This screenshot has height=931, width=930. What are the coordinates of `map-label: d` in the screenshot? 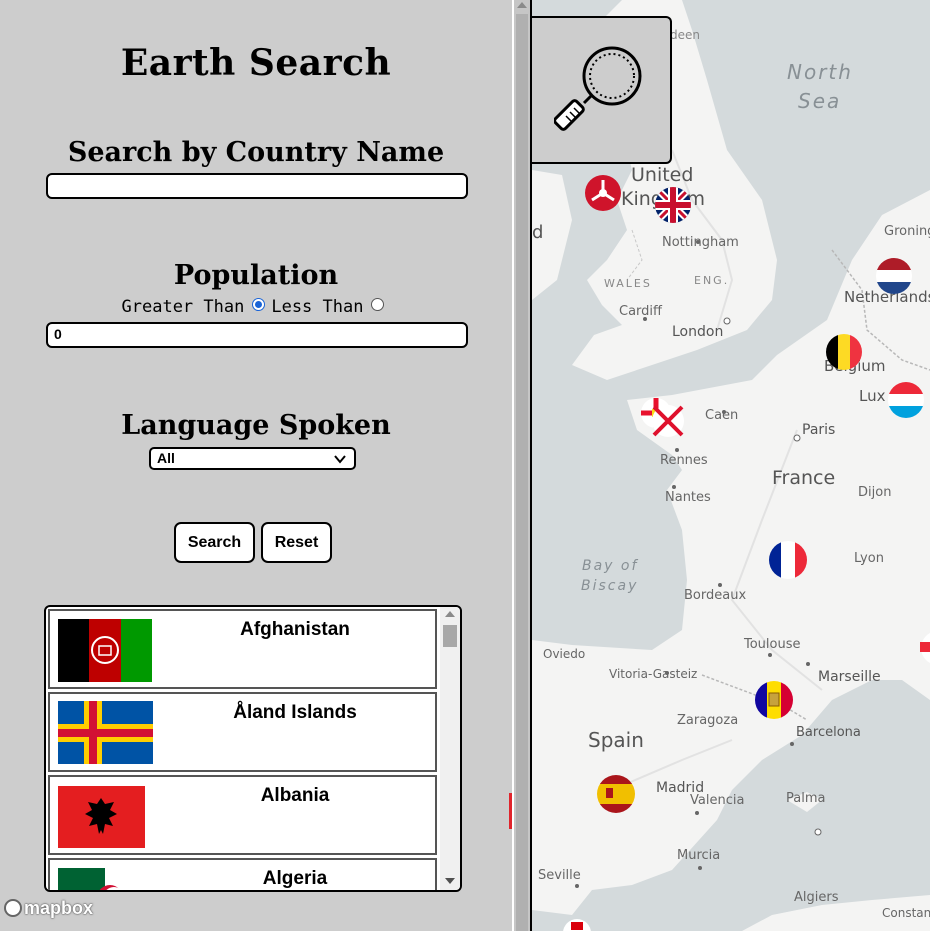 It's located at (538, 232).